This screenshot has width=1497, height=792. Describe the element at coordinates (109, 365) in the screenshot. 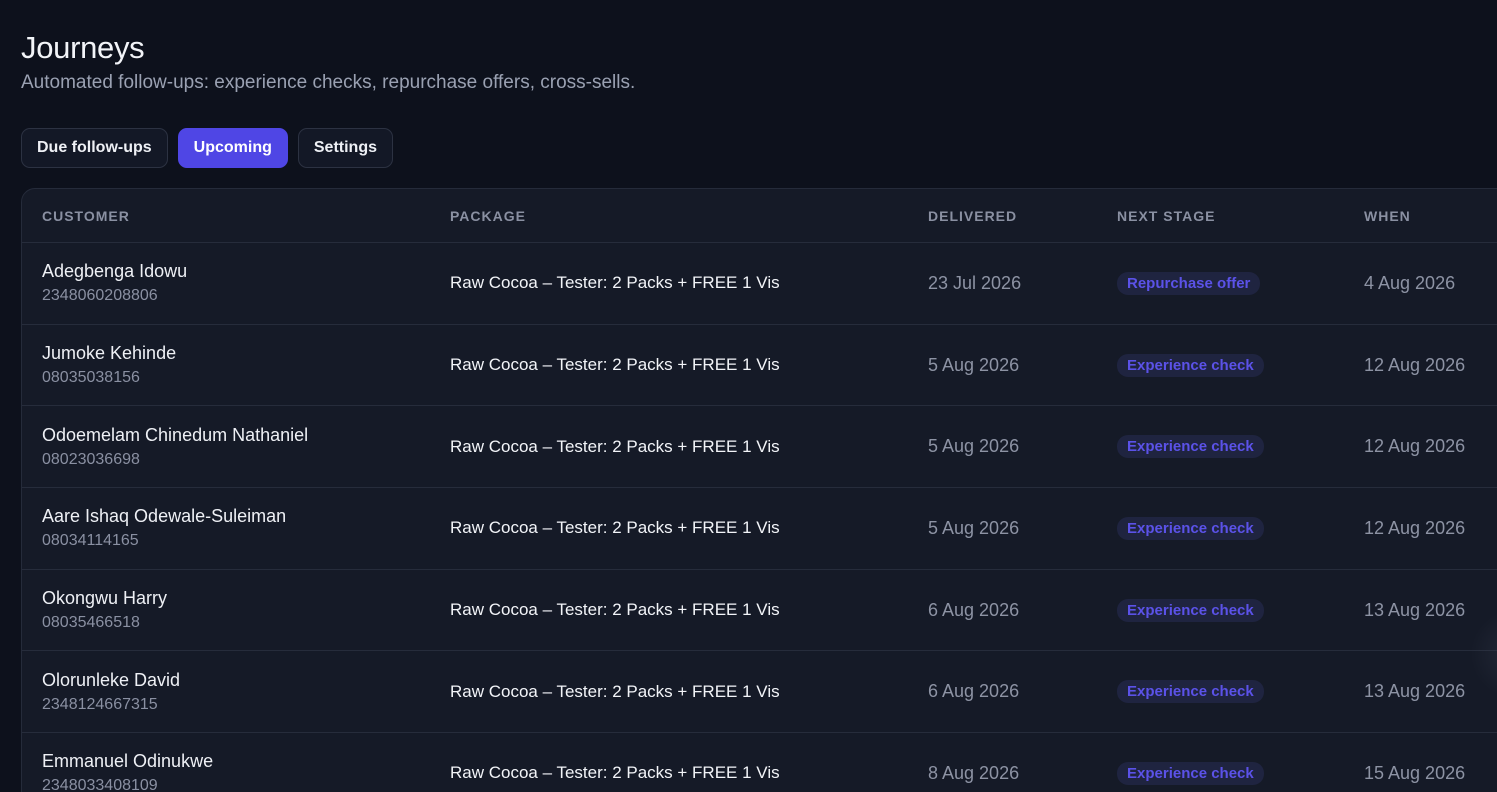

I see `customer-cell: Jumoke Kehinde 08035038156` at that location.